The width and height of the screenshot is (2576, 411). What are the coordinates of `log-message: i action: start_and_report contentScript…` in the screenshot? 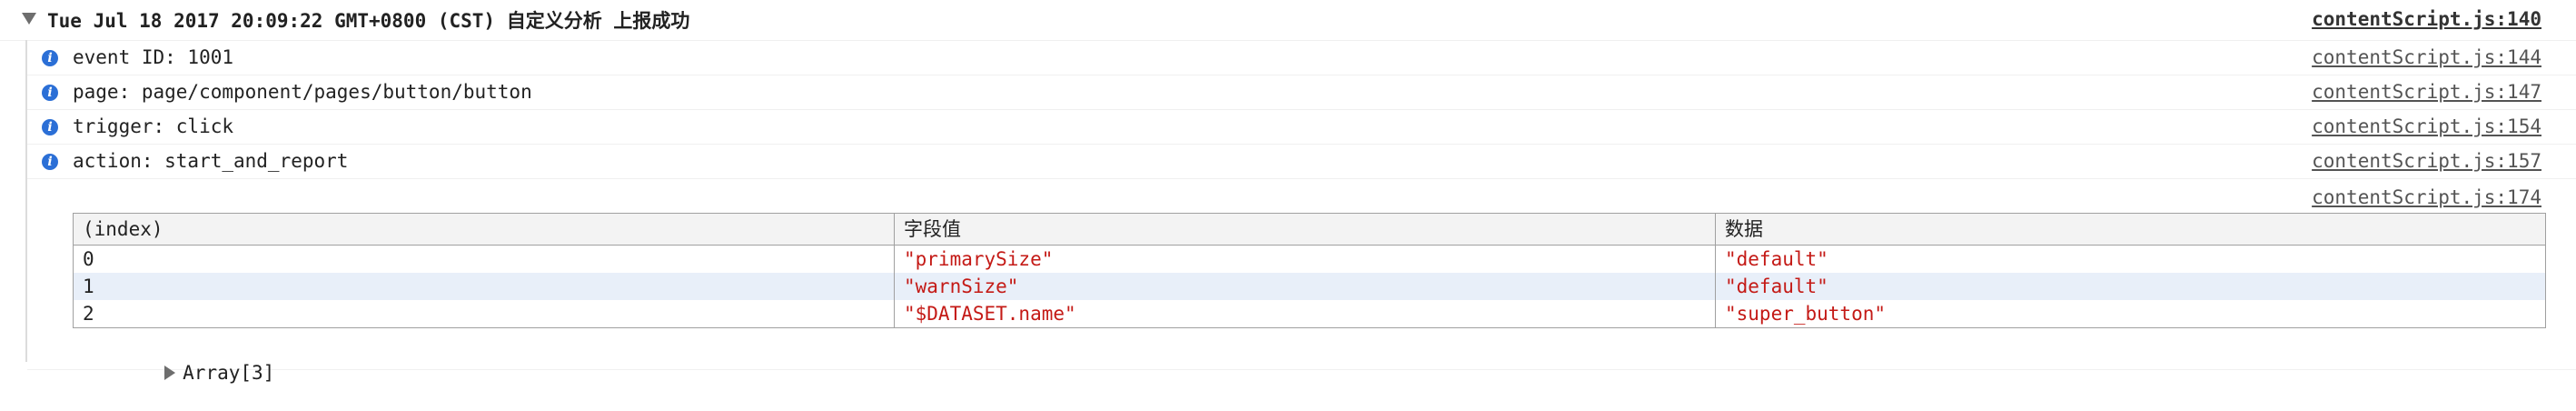 It's located at (1301, 162).